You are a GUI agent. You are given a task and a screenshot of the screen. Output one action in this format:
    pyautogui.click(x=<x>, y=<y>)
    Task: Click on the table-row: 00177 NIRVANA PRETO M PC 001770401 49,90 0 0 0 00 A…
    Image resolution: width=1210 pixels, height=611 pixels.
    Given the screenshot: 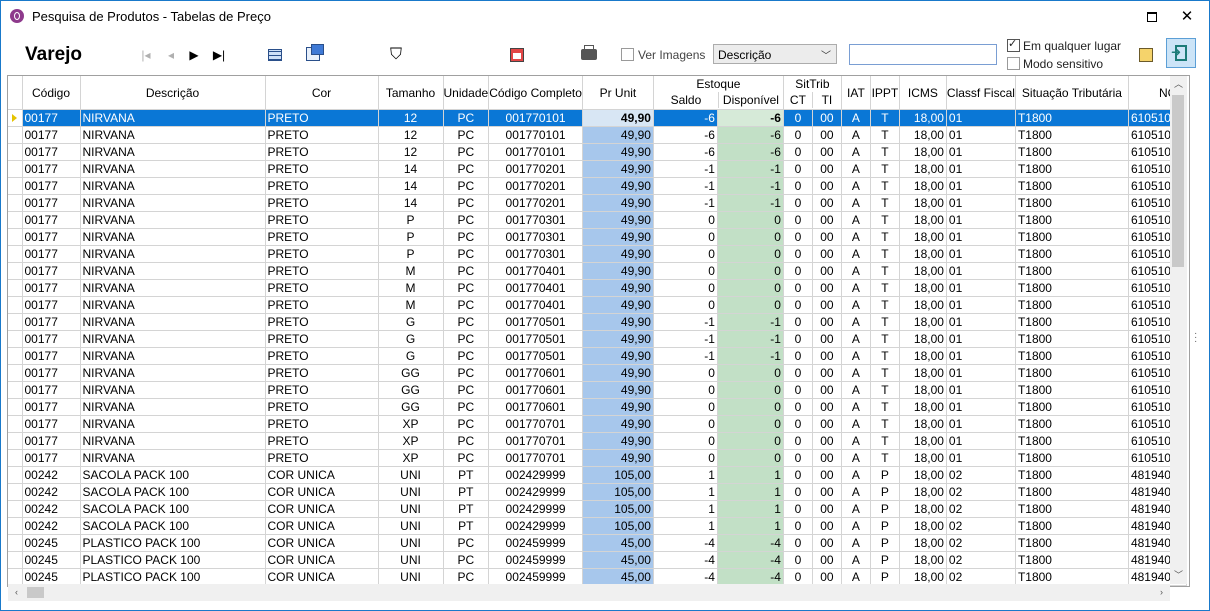 What is the action you would take?
    pyautogui.click(x=598, y=305)
    